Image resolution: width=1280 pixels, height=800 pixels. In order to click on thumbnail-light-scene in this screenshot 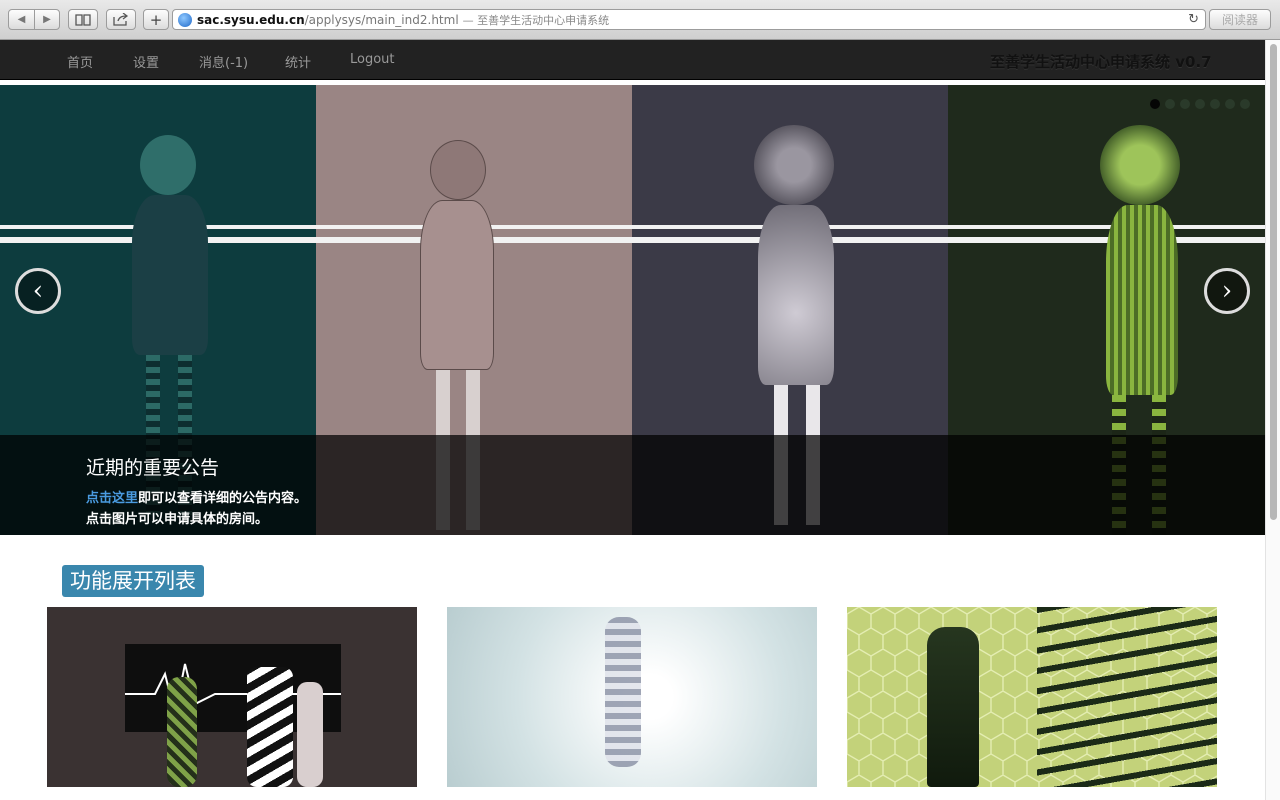, I will do `click(632, 697)`.